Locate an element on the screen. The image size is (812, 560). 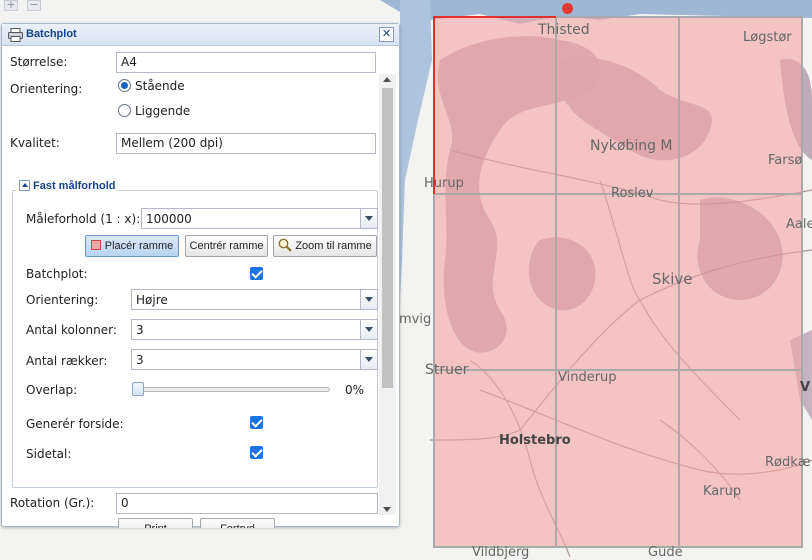
zoom-out-button: − is located at coordinates (34, 5).